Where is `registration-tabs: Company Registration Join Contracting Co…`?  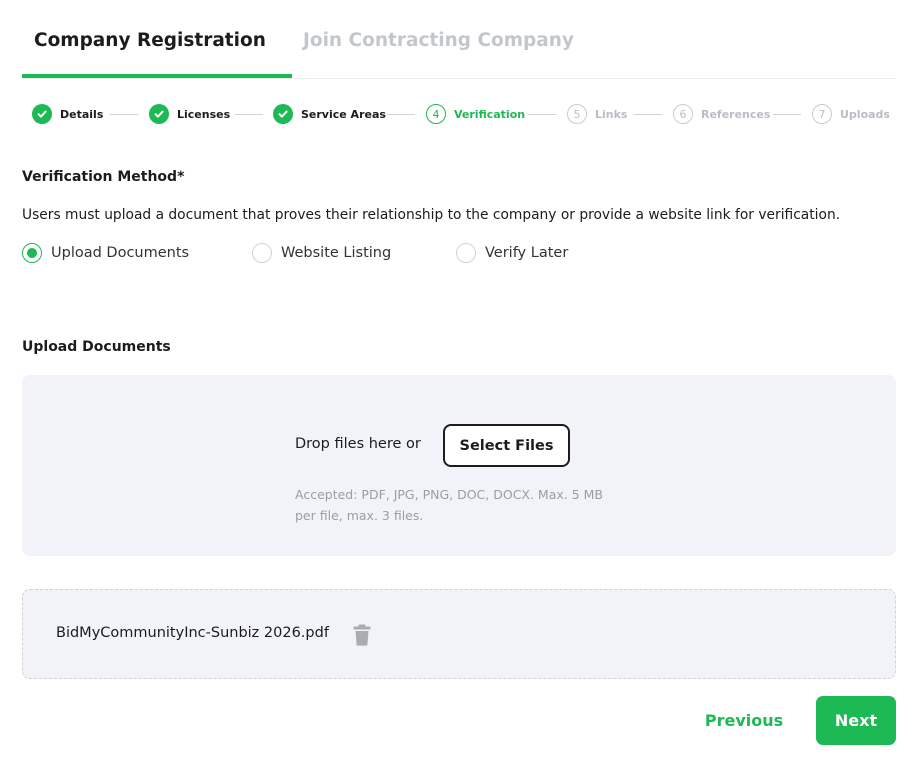 registration-tabs: Company Registration Join Contracting Co… is located at coordinates (459, 39).